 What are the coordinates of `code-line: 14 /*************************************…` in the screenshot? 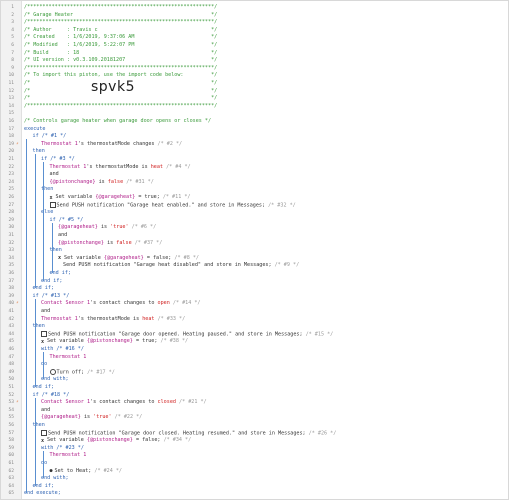 It's located at (255, 107).